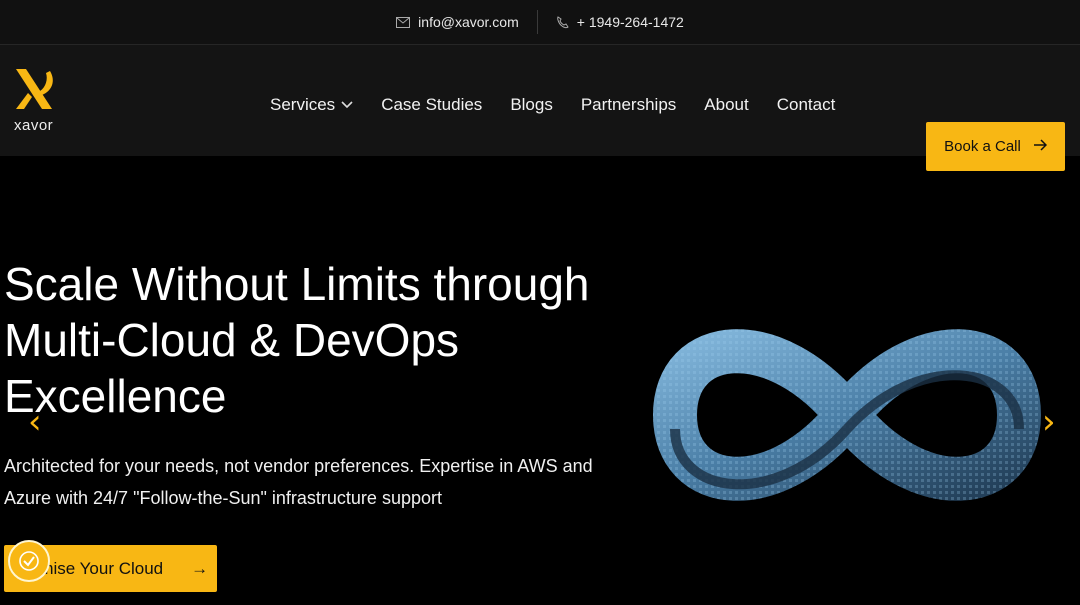 The height and width of the screenshot is (605, 1080). I want to click on email-text: info@xavor.com, so click(468, 22).